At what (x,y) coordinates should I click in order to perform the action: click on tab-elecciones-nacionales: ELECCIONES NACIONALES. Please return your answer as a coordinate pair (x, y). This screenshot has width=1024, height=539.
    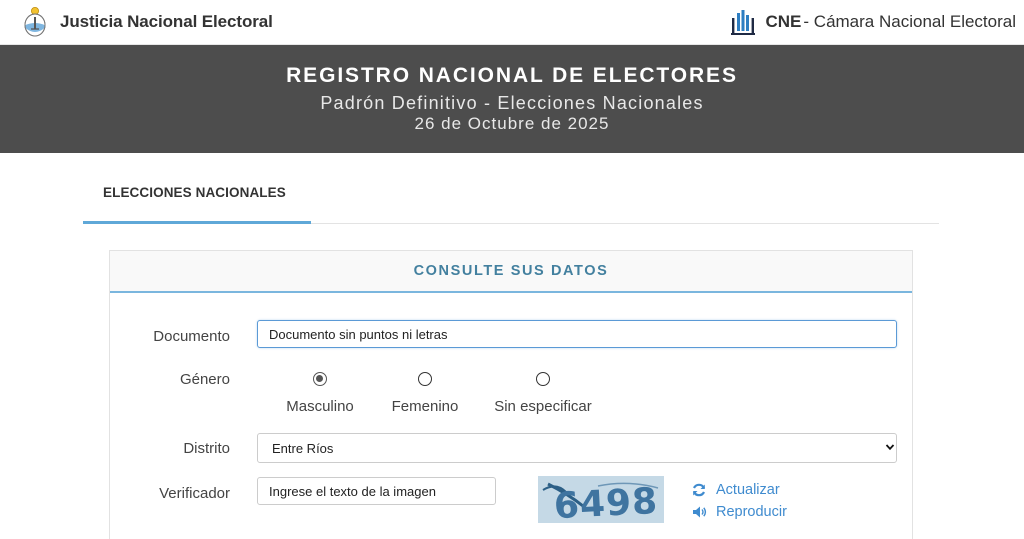
    Looking at the image, I should click on (197, 188).